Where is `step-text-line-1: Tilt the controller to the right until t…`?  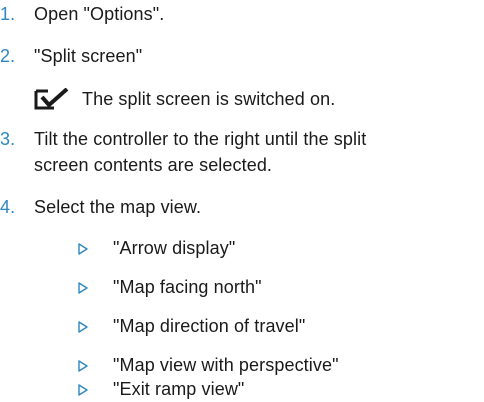 step-text-line-1: Tilt the controller to the right until t… is located at coordinates (200, 139).